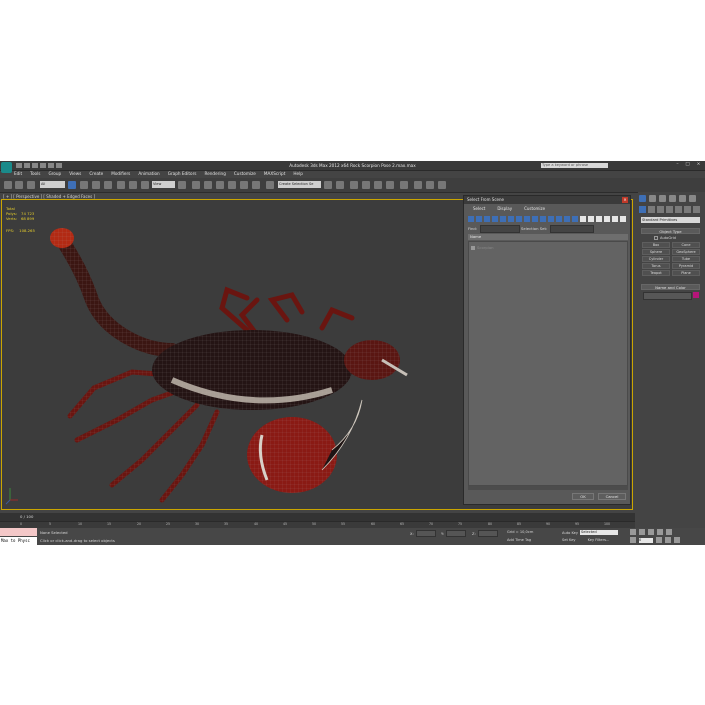 This screenshot has height=705, width=705. I want to click on object-type-rollout: Object Type, so click(670, 231).